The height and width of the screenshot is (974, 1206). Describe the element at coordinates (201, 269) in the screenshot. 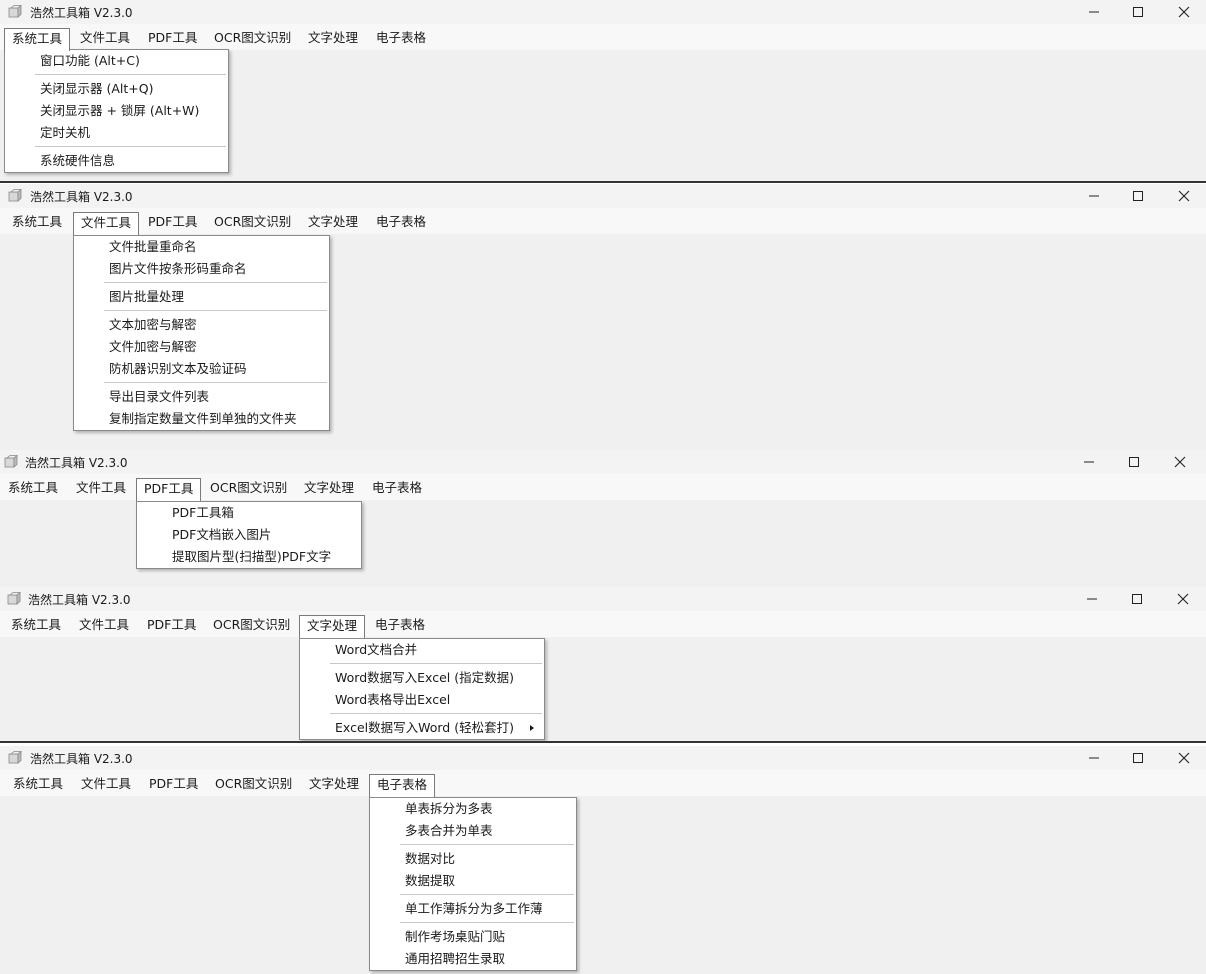

I see `menu-item-barcode-rename: 图片文件按条形码重命名` at that location.